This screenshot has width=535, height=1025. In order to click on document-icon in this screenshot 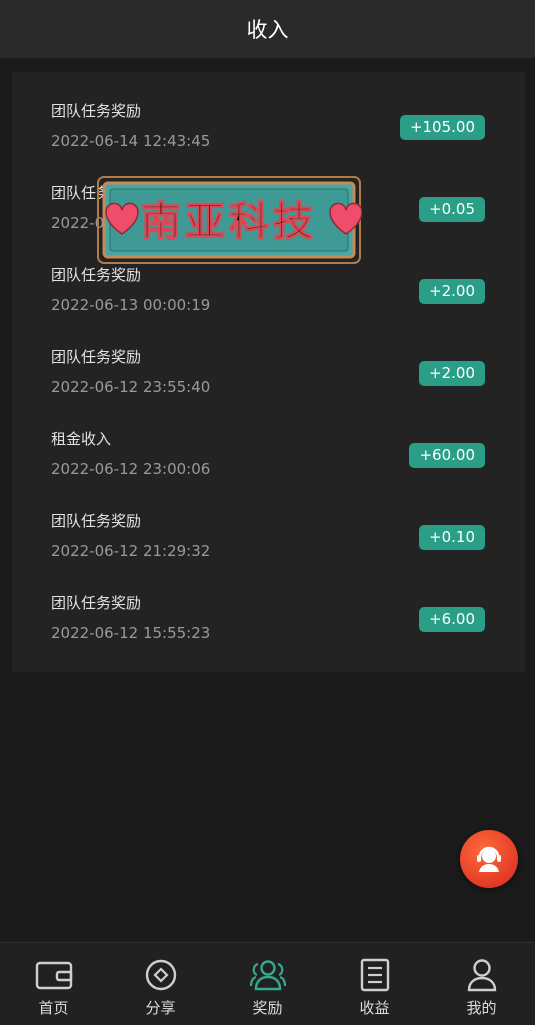, I will do `click(375, 975)`.